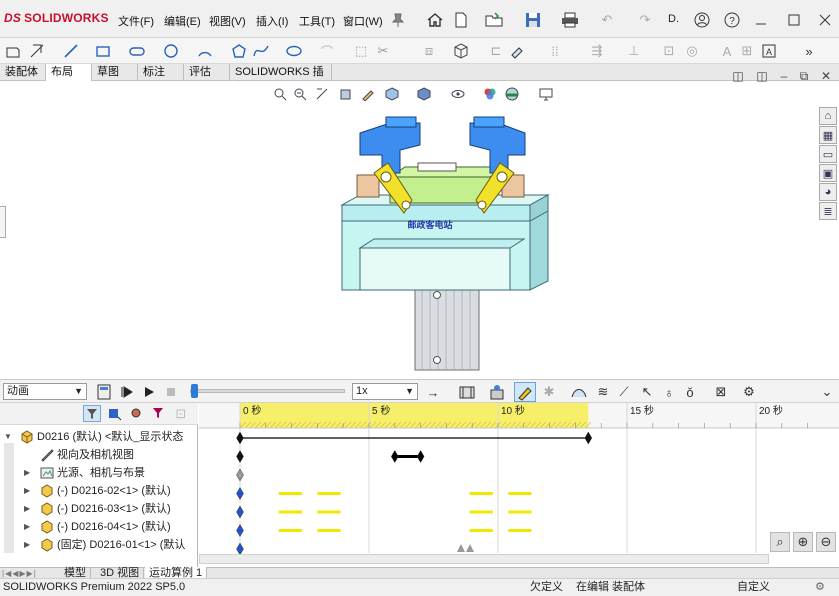 The width and height of the screenshot is (839, 596). Describe the element at coordinates (300, 94) in the screenshot. I see `zoom-to-area-icon` at that location.